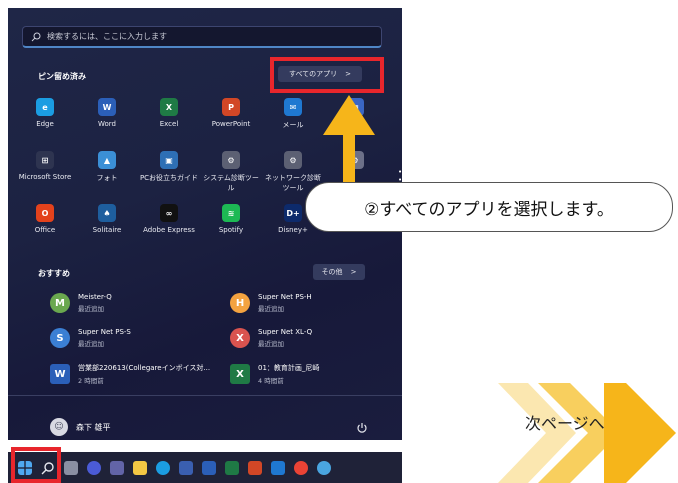 Image resolution: width=678 pixels, height=483 pixels. I want to click on taskbar-excel-icon, so click(232, 467).